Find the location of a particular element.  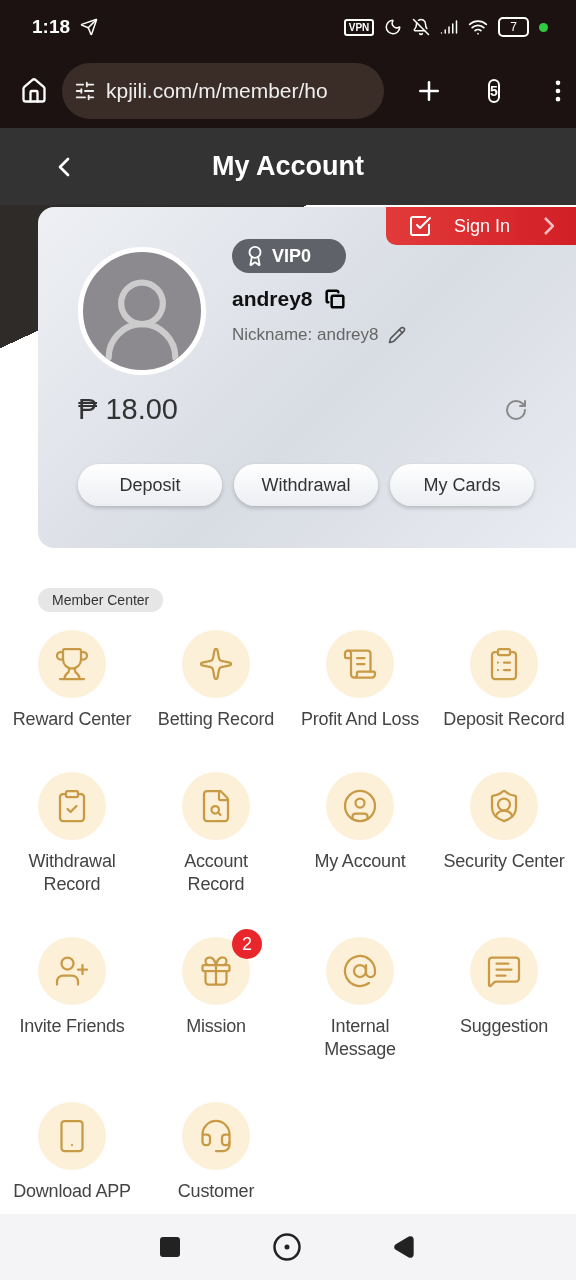

url-text: kpjili.com/m/member/ho is located at coordinates (217, 91).